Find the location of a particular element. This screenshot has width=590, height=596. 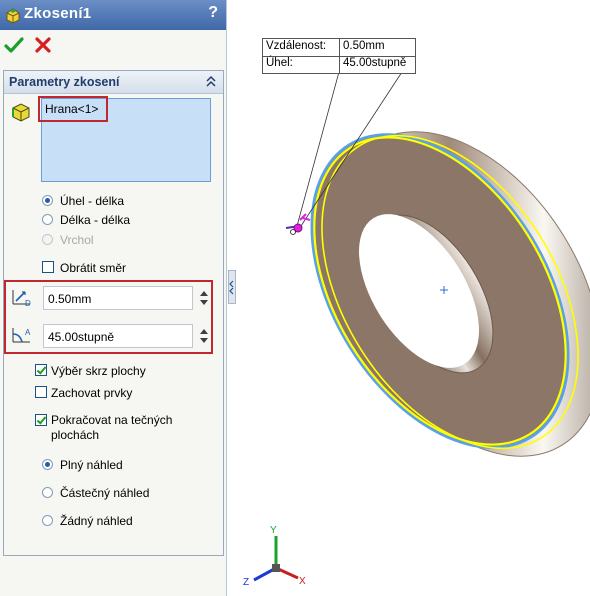

group-header: Parametry zkosení is located at coordinates (113, 82).